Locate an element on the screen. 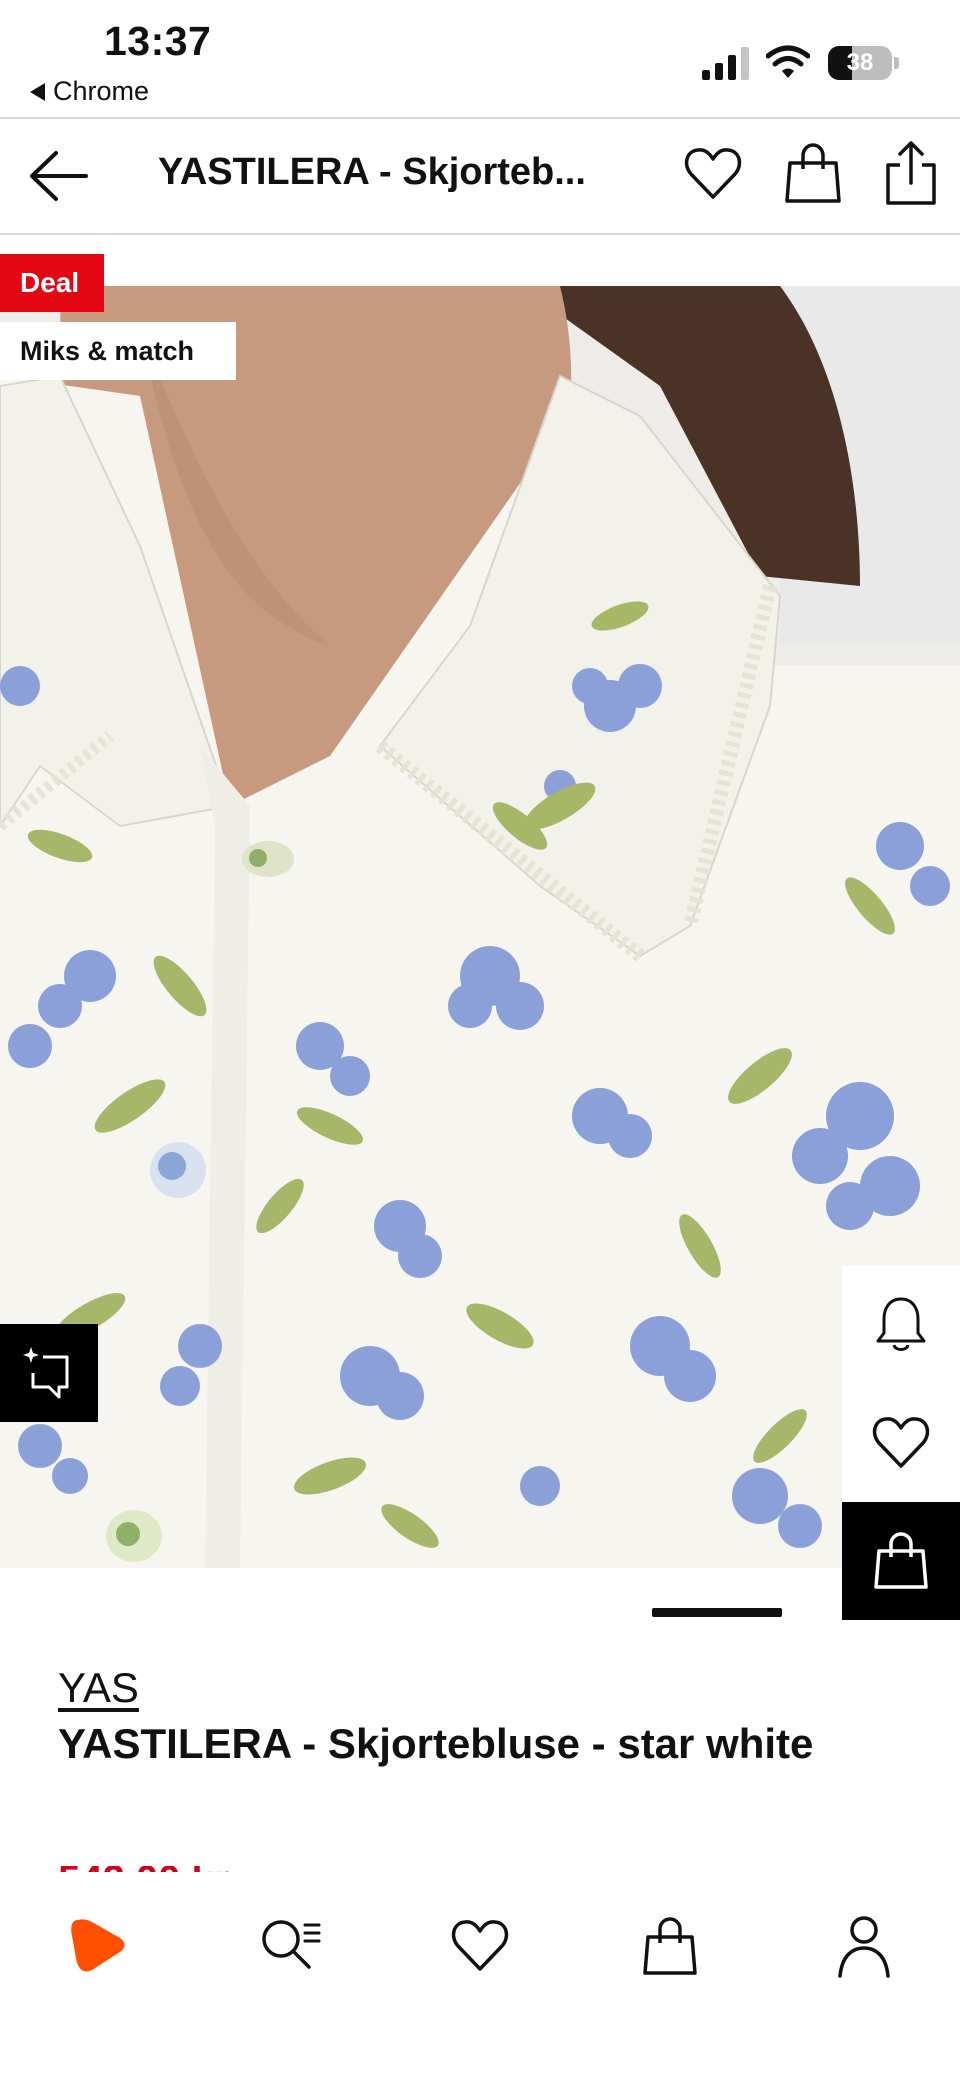 The image size is (960, 2078). tab-profile is located at coordinates (864, 1946).